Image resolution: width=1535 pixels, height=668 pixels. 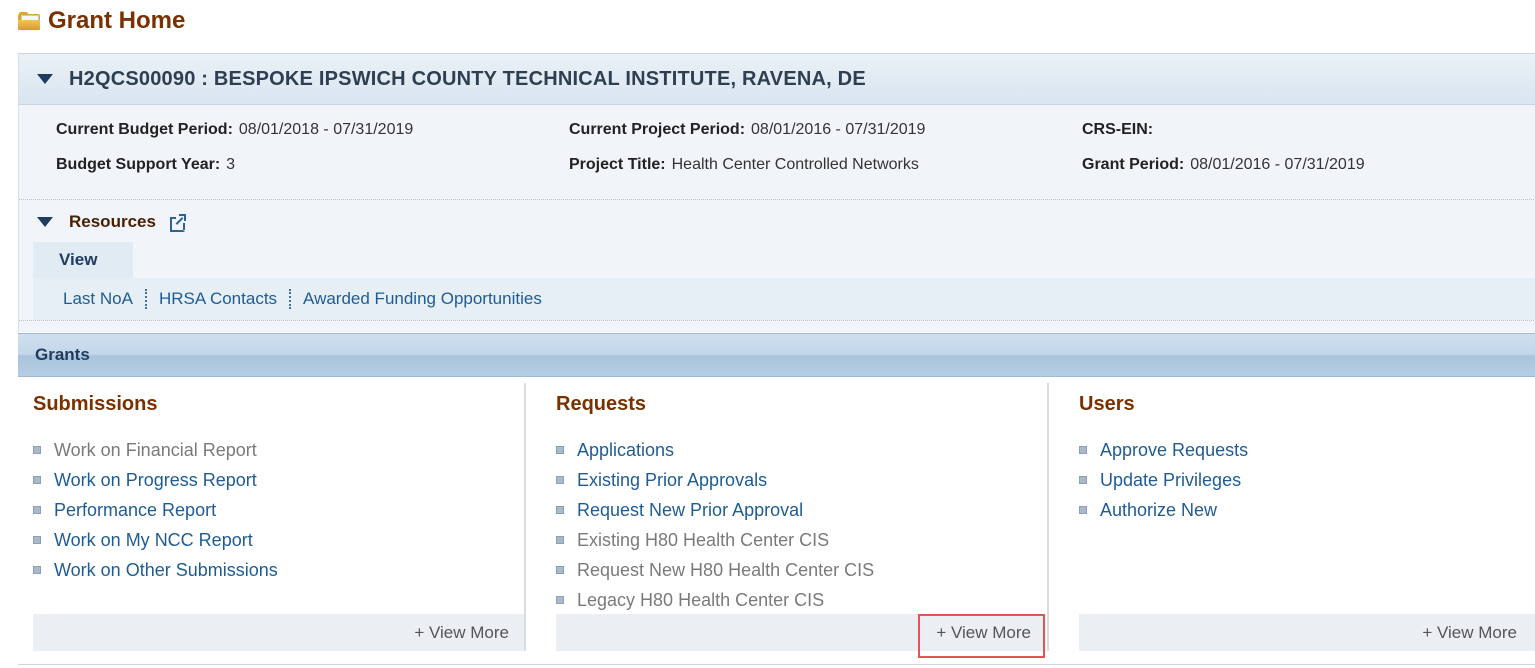 I want to click on grants-bar: Grants, so click(x=776, y=355).